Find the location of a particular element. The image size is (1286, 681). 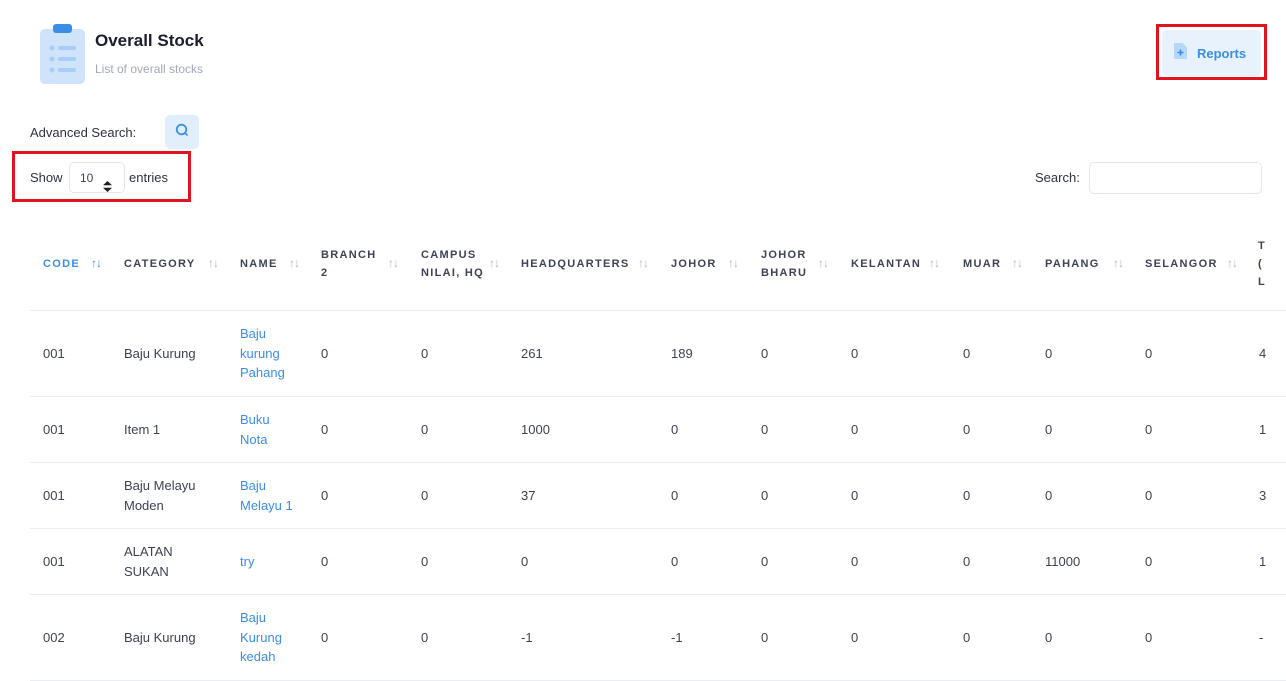

pahang-cell: 11000 is located at coordinates (1063, 561).